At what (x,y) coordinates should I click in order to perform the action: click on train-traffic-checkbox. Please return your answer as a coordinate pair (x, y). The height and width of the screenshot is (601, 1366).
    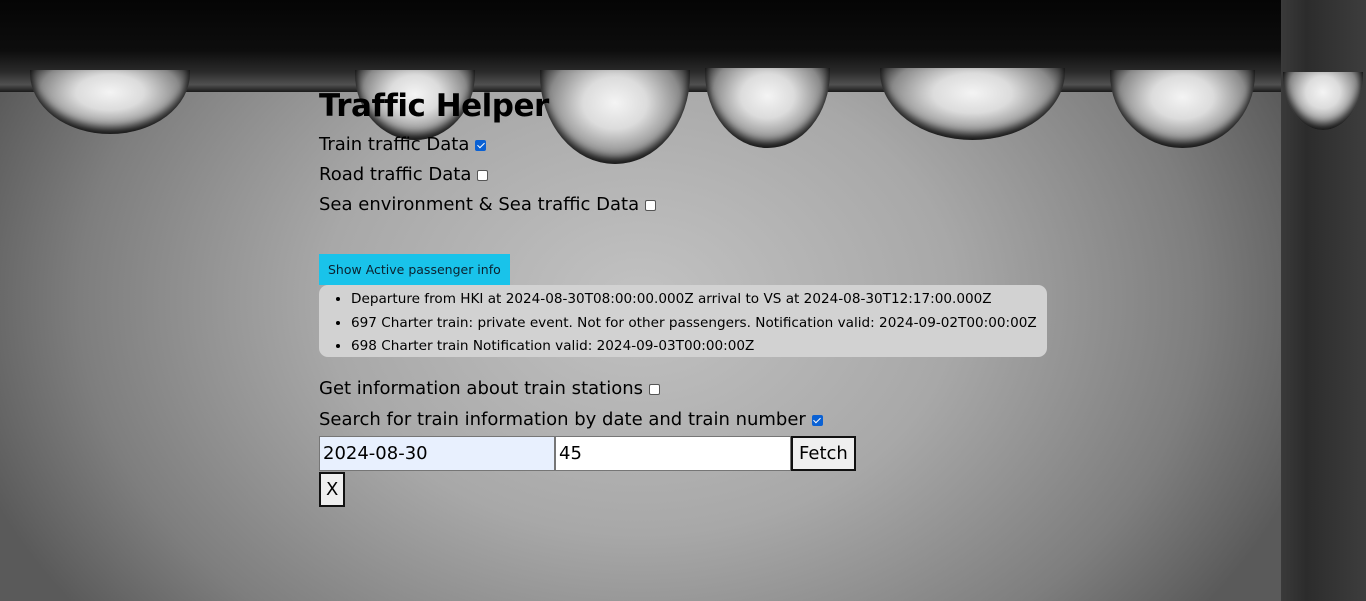
    Looking at the image, I should click on (481, 145).